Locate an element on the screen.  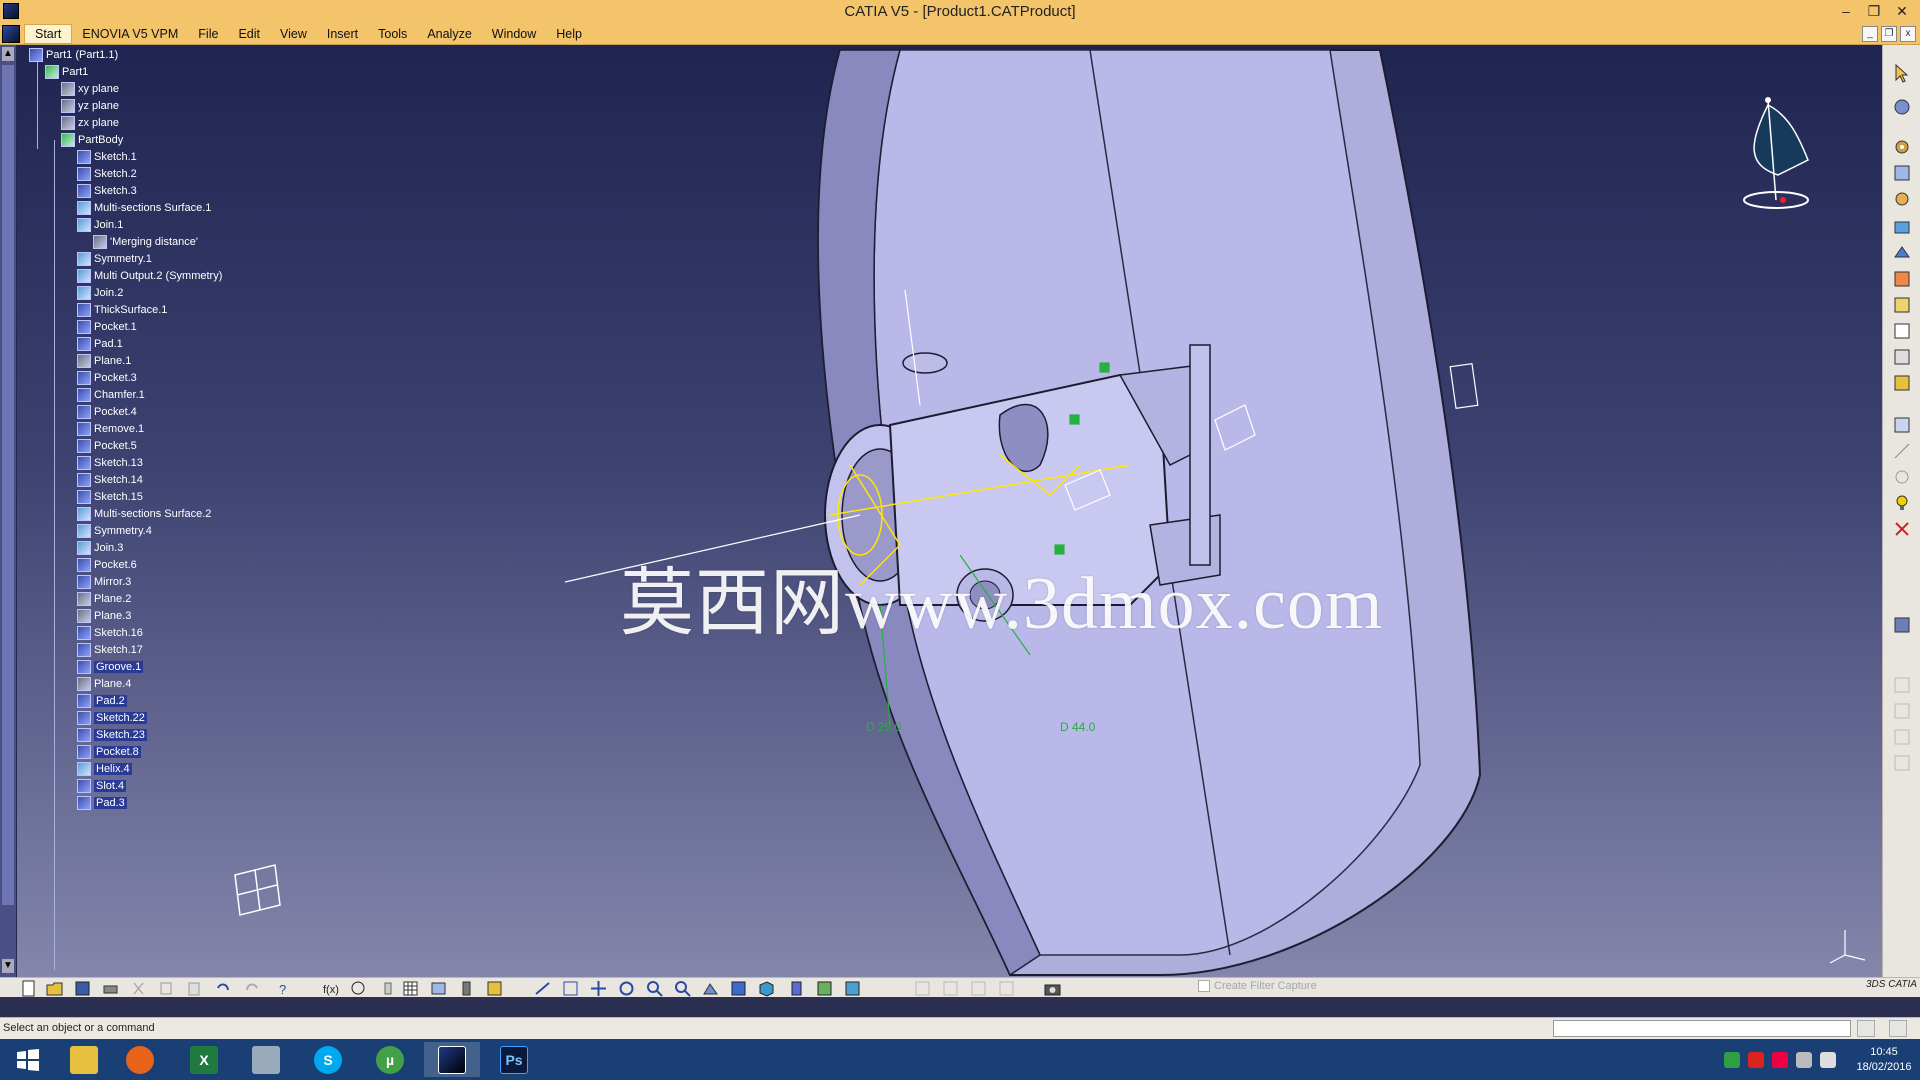
numbering-icon is located at coordinates (1902, 331).